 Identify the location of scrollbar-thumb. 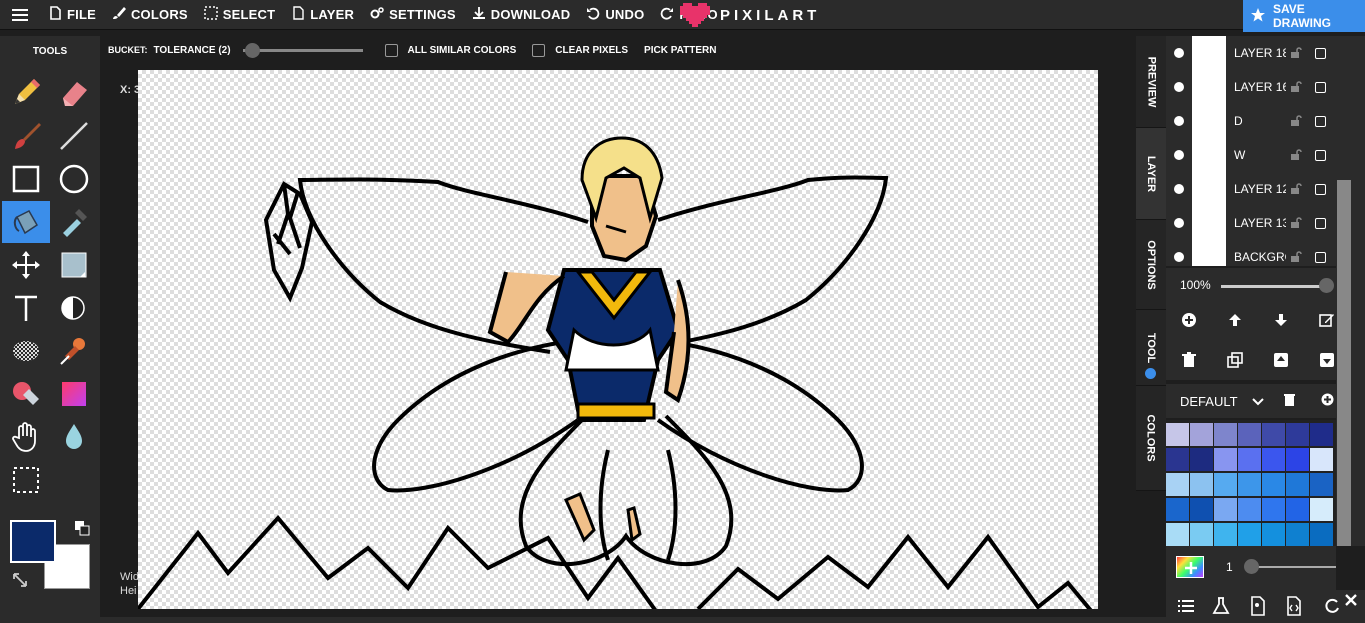
(1344, 363).